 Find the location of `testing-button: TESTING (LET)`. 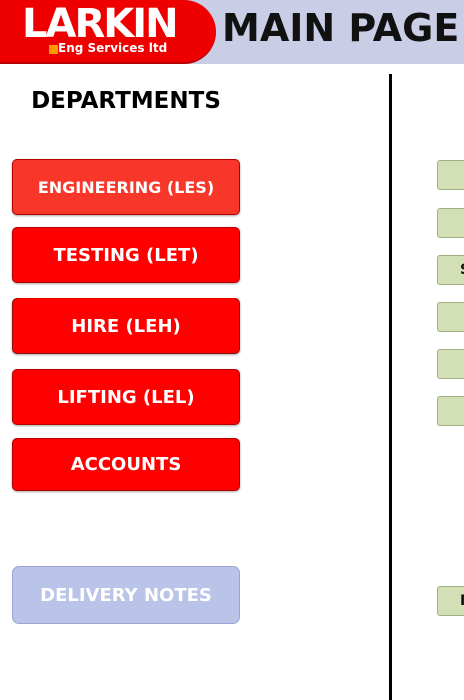

testing-button: TESTING (LET) is located at coordinates (126, 255).